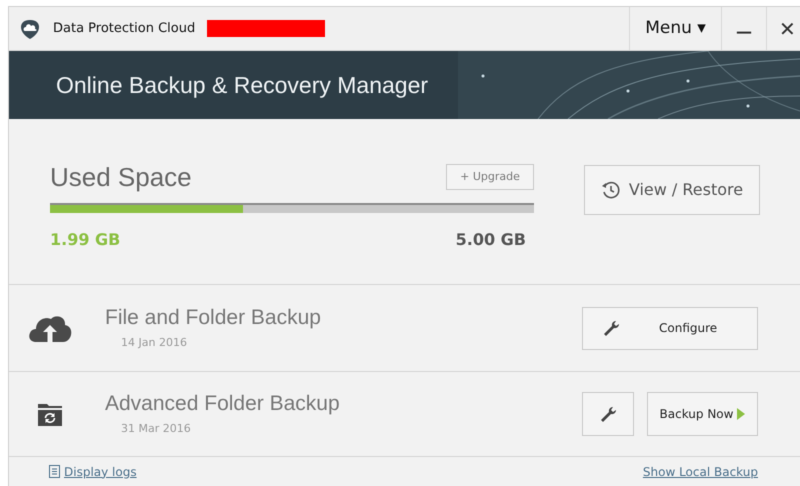 The height and width of the screenshot is (486, 800). I want to click on folder-sync-icon, so click(50, 414).